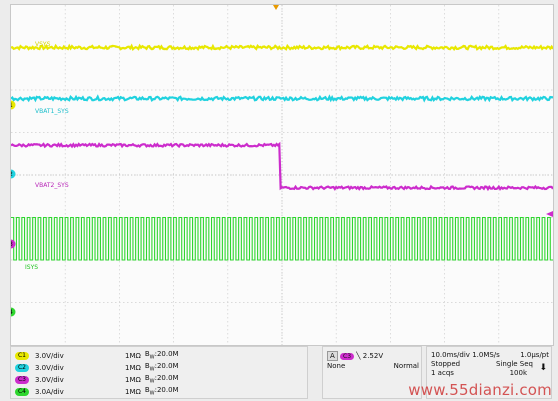 This screenshot has height=401, width=558. I want to click on sample-rate: 1.0MS/s, so click(486, 355).